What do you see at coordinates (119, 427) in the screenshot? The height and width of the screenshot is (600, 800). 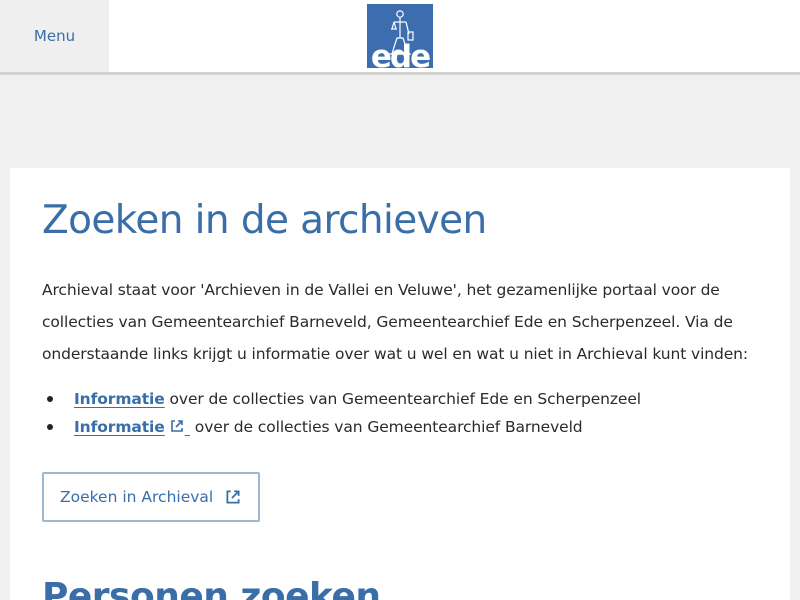 I see `info-link-barneveld-label: Informatie` at bounding box center [119, 427].